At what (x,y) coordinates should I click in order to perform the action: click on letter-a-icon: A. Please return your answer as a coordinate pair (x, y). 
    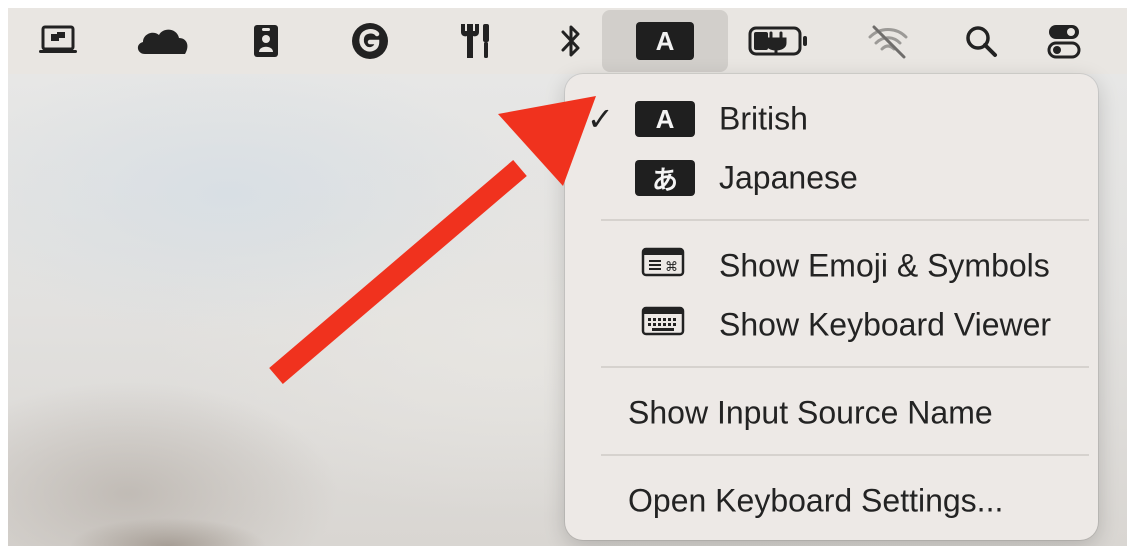
    Looking at the image, I should click on (665, 119).